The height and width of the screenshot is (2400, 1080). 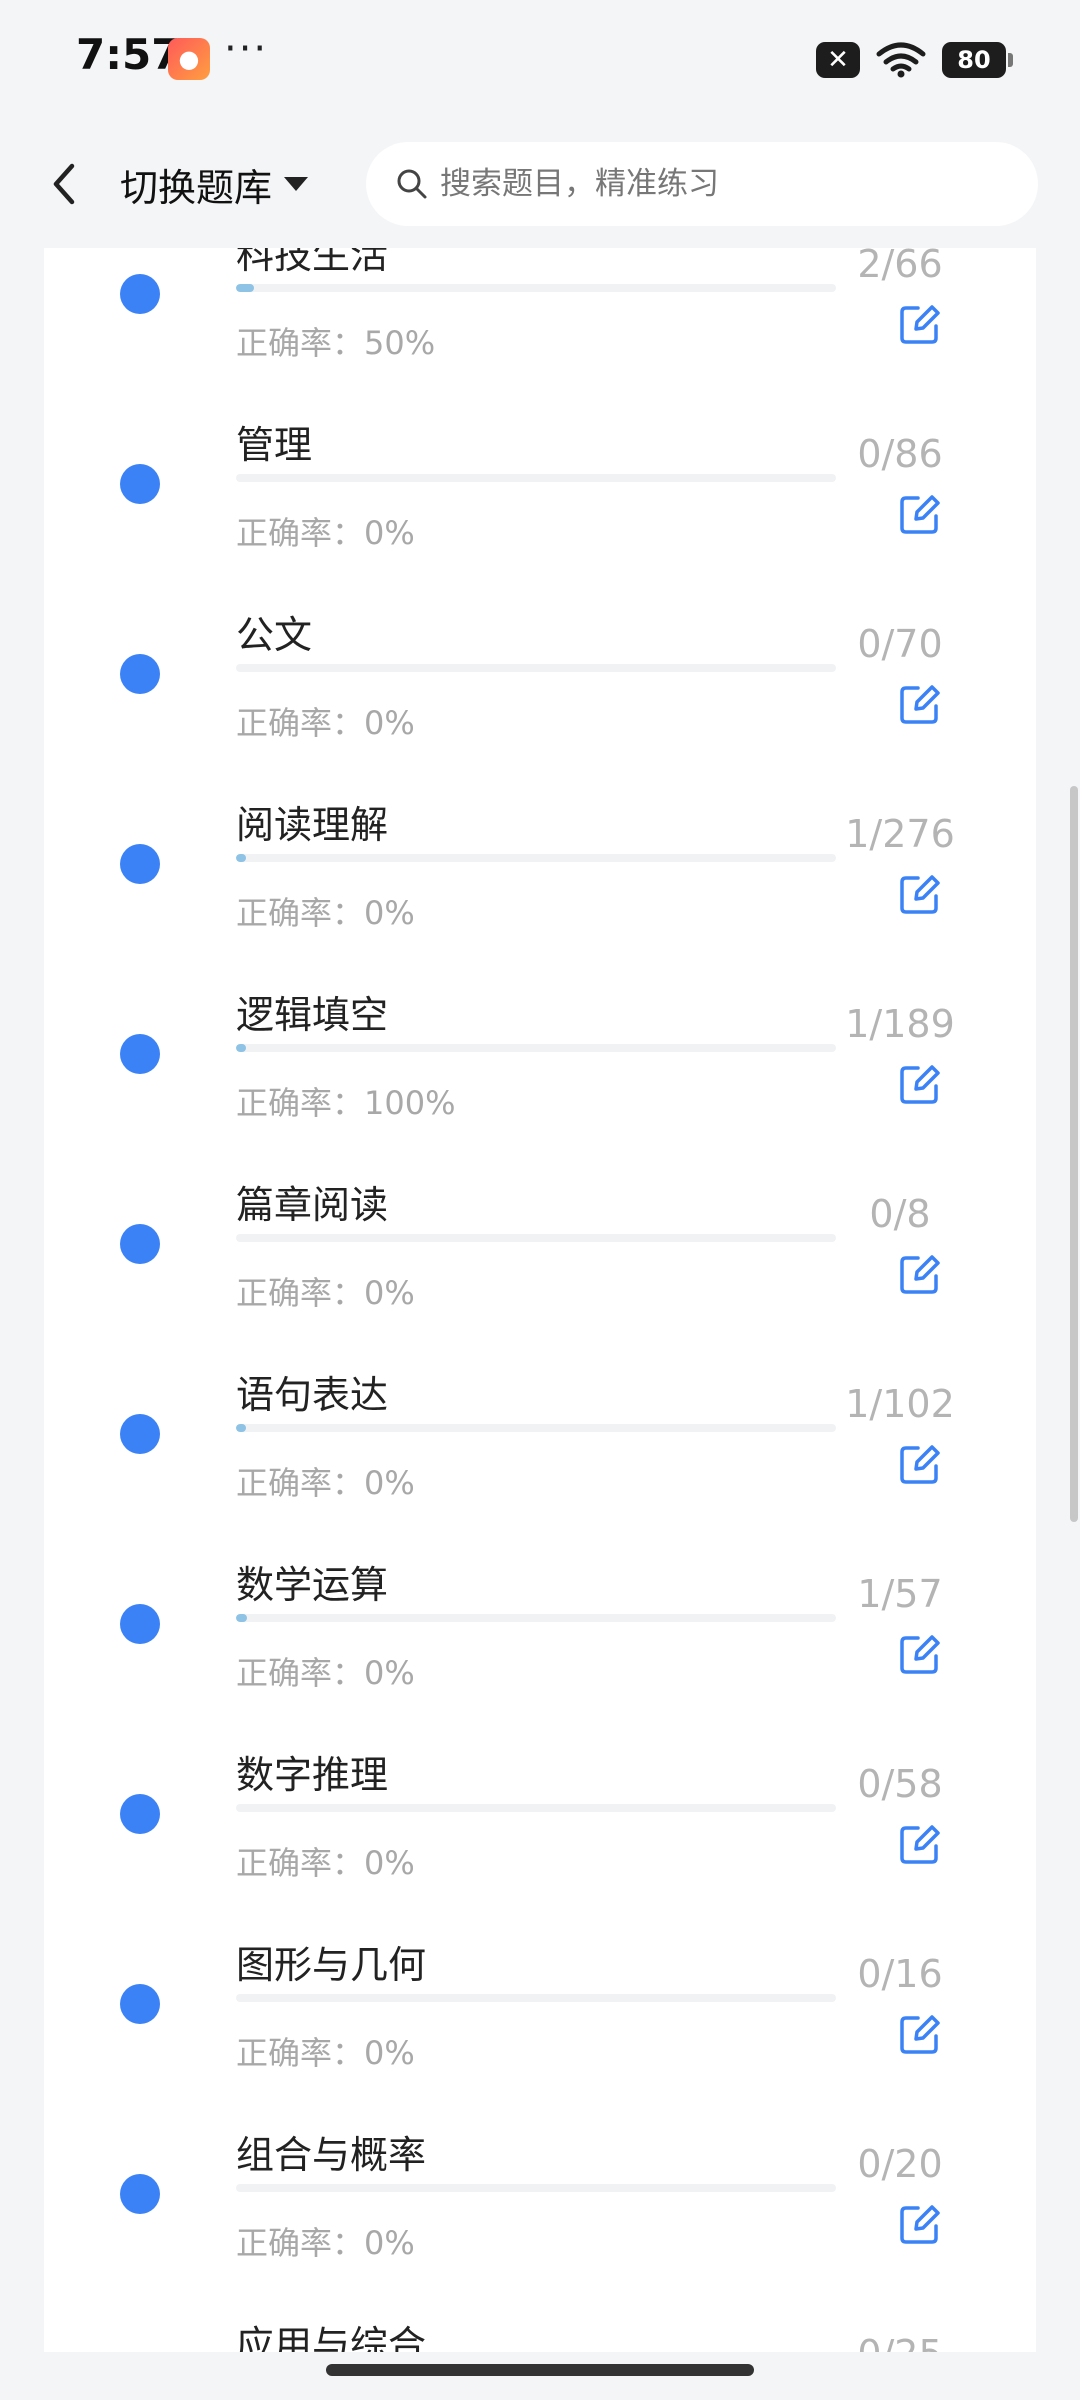 What do you see at coordinates (296, 184) in the screenshot?
I see `caret-down-icon` at bounding box center [296, 184].